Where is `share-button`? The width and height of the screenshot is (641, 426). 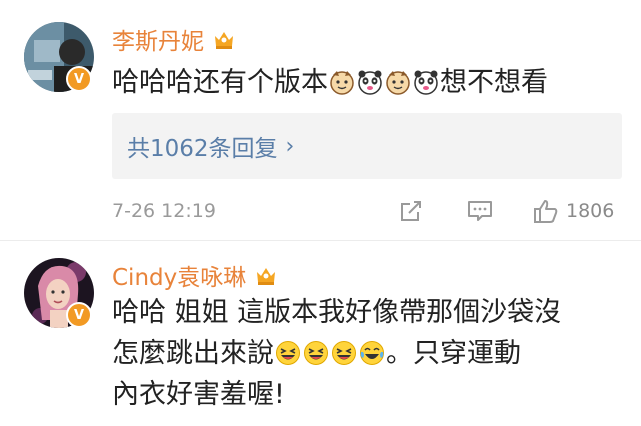
share-button is located at coordinates (411, 211).